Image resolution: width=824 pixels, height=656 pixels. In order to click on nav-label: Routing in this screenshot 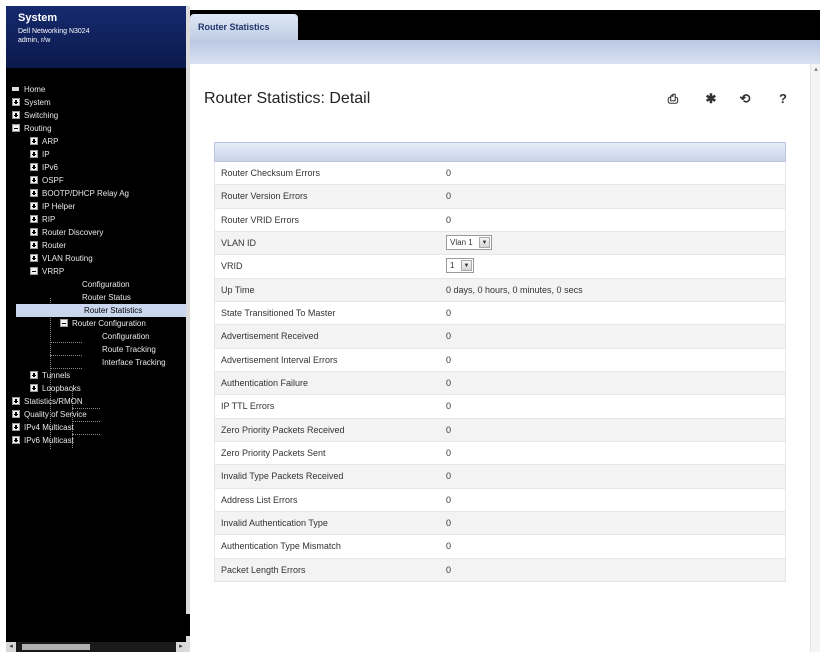, I will do `click(38, 128)`.